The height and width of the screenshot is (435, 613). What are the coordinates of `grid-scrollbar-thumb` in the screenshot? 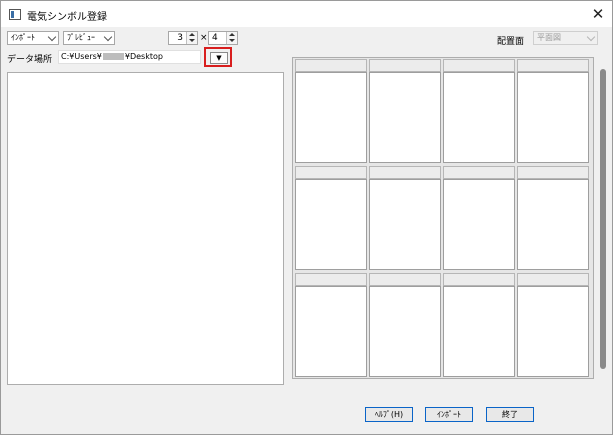 It's located at (603, 219).